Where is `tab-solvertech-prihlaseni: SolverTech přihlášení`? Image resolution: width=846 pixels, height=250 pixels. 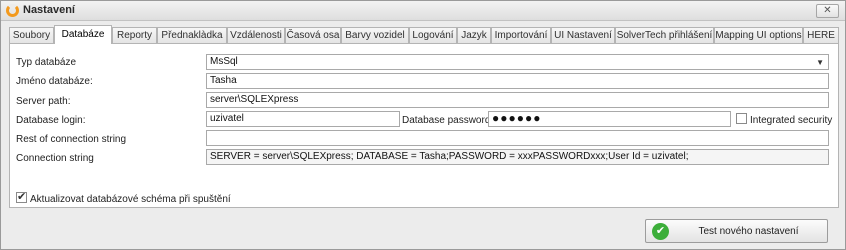
tab-solvertech-prihlaseni: SolverTech přihlášení is located at coordinates (664, 35).